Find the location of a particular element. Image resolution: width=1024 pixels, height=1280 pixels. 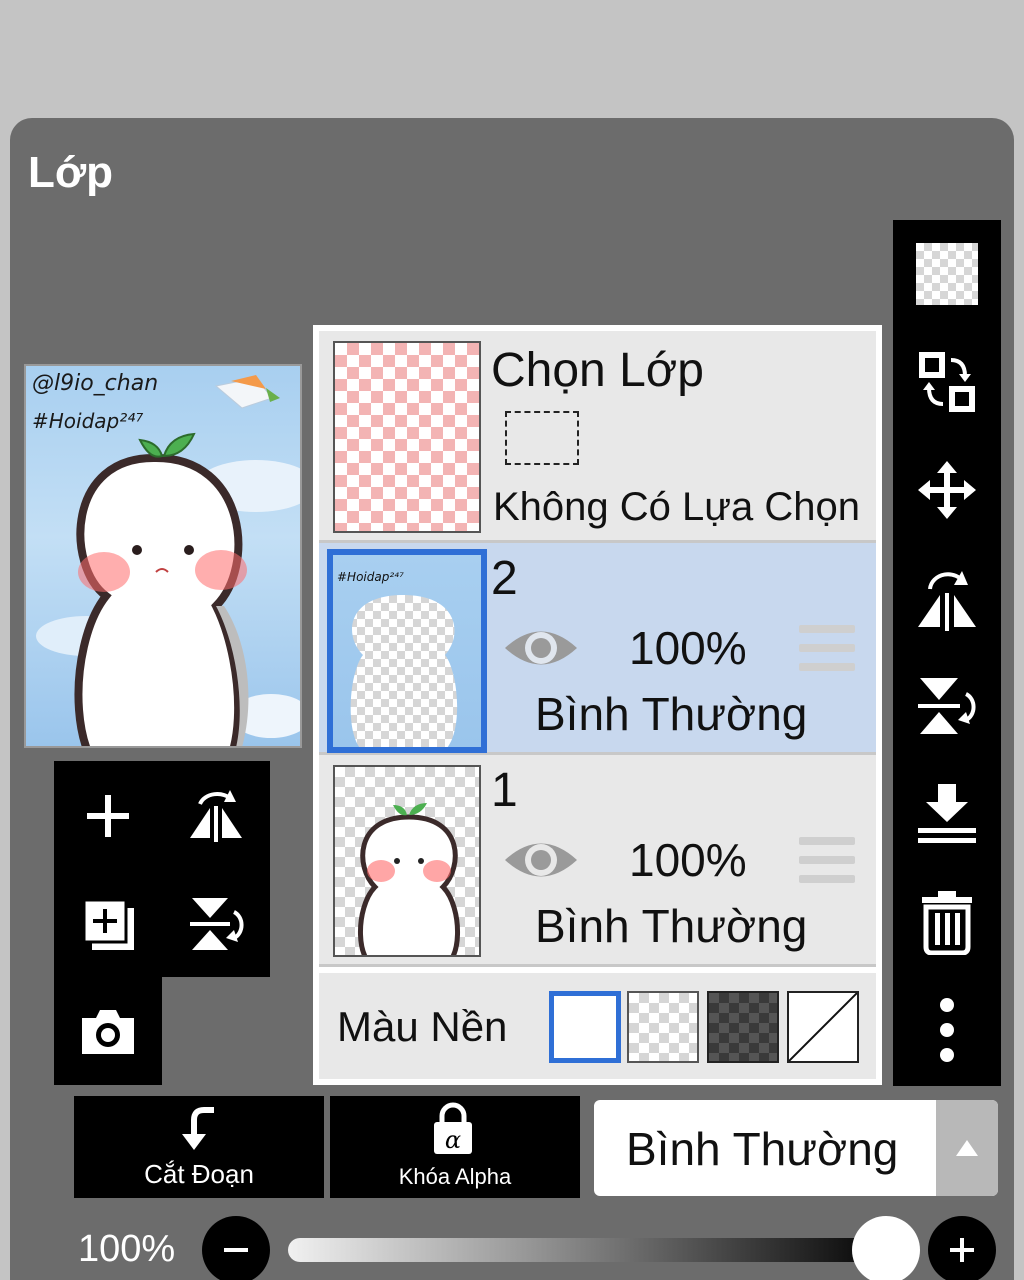

merge-down-icon is located at coordinates (947, 813).